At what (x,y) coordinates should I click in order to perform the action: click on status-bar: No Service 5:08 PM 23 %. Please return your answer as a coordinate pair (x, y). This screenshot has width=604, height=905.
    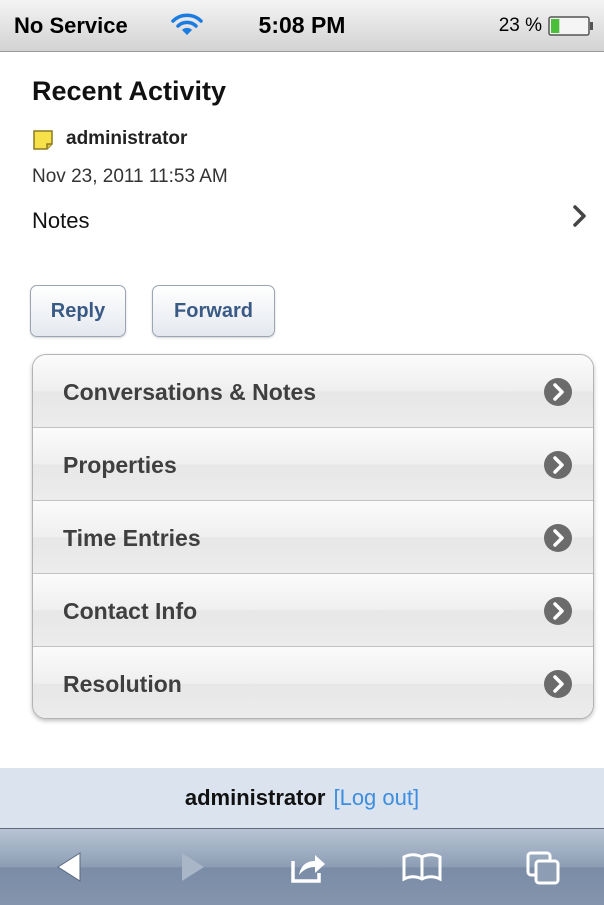
    Looking at the image, I should click on (302, 26).